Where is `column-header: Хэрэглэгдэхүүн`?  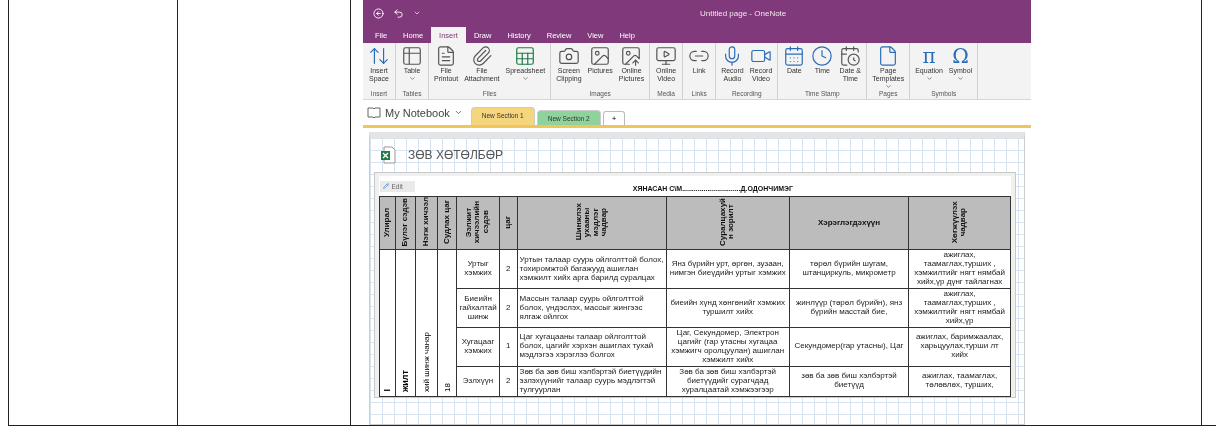
column-header: Хэрэглэгдэхүүн is located at coordinates (849, 223).